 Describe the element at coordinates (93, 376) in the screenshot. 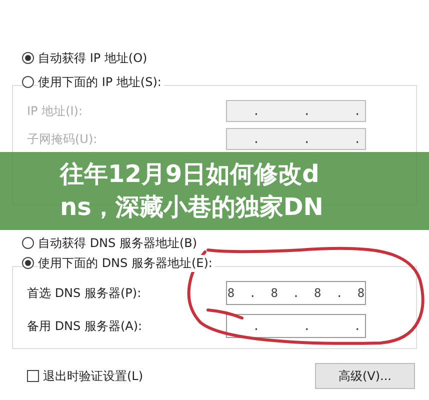

I see `checkbox-label: 退出时验证设置(L)` at that location.